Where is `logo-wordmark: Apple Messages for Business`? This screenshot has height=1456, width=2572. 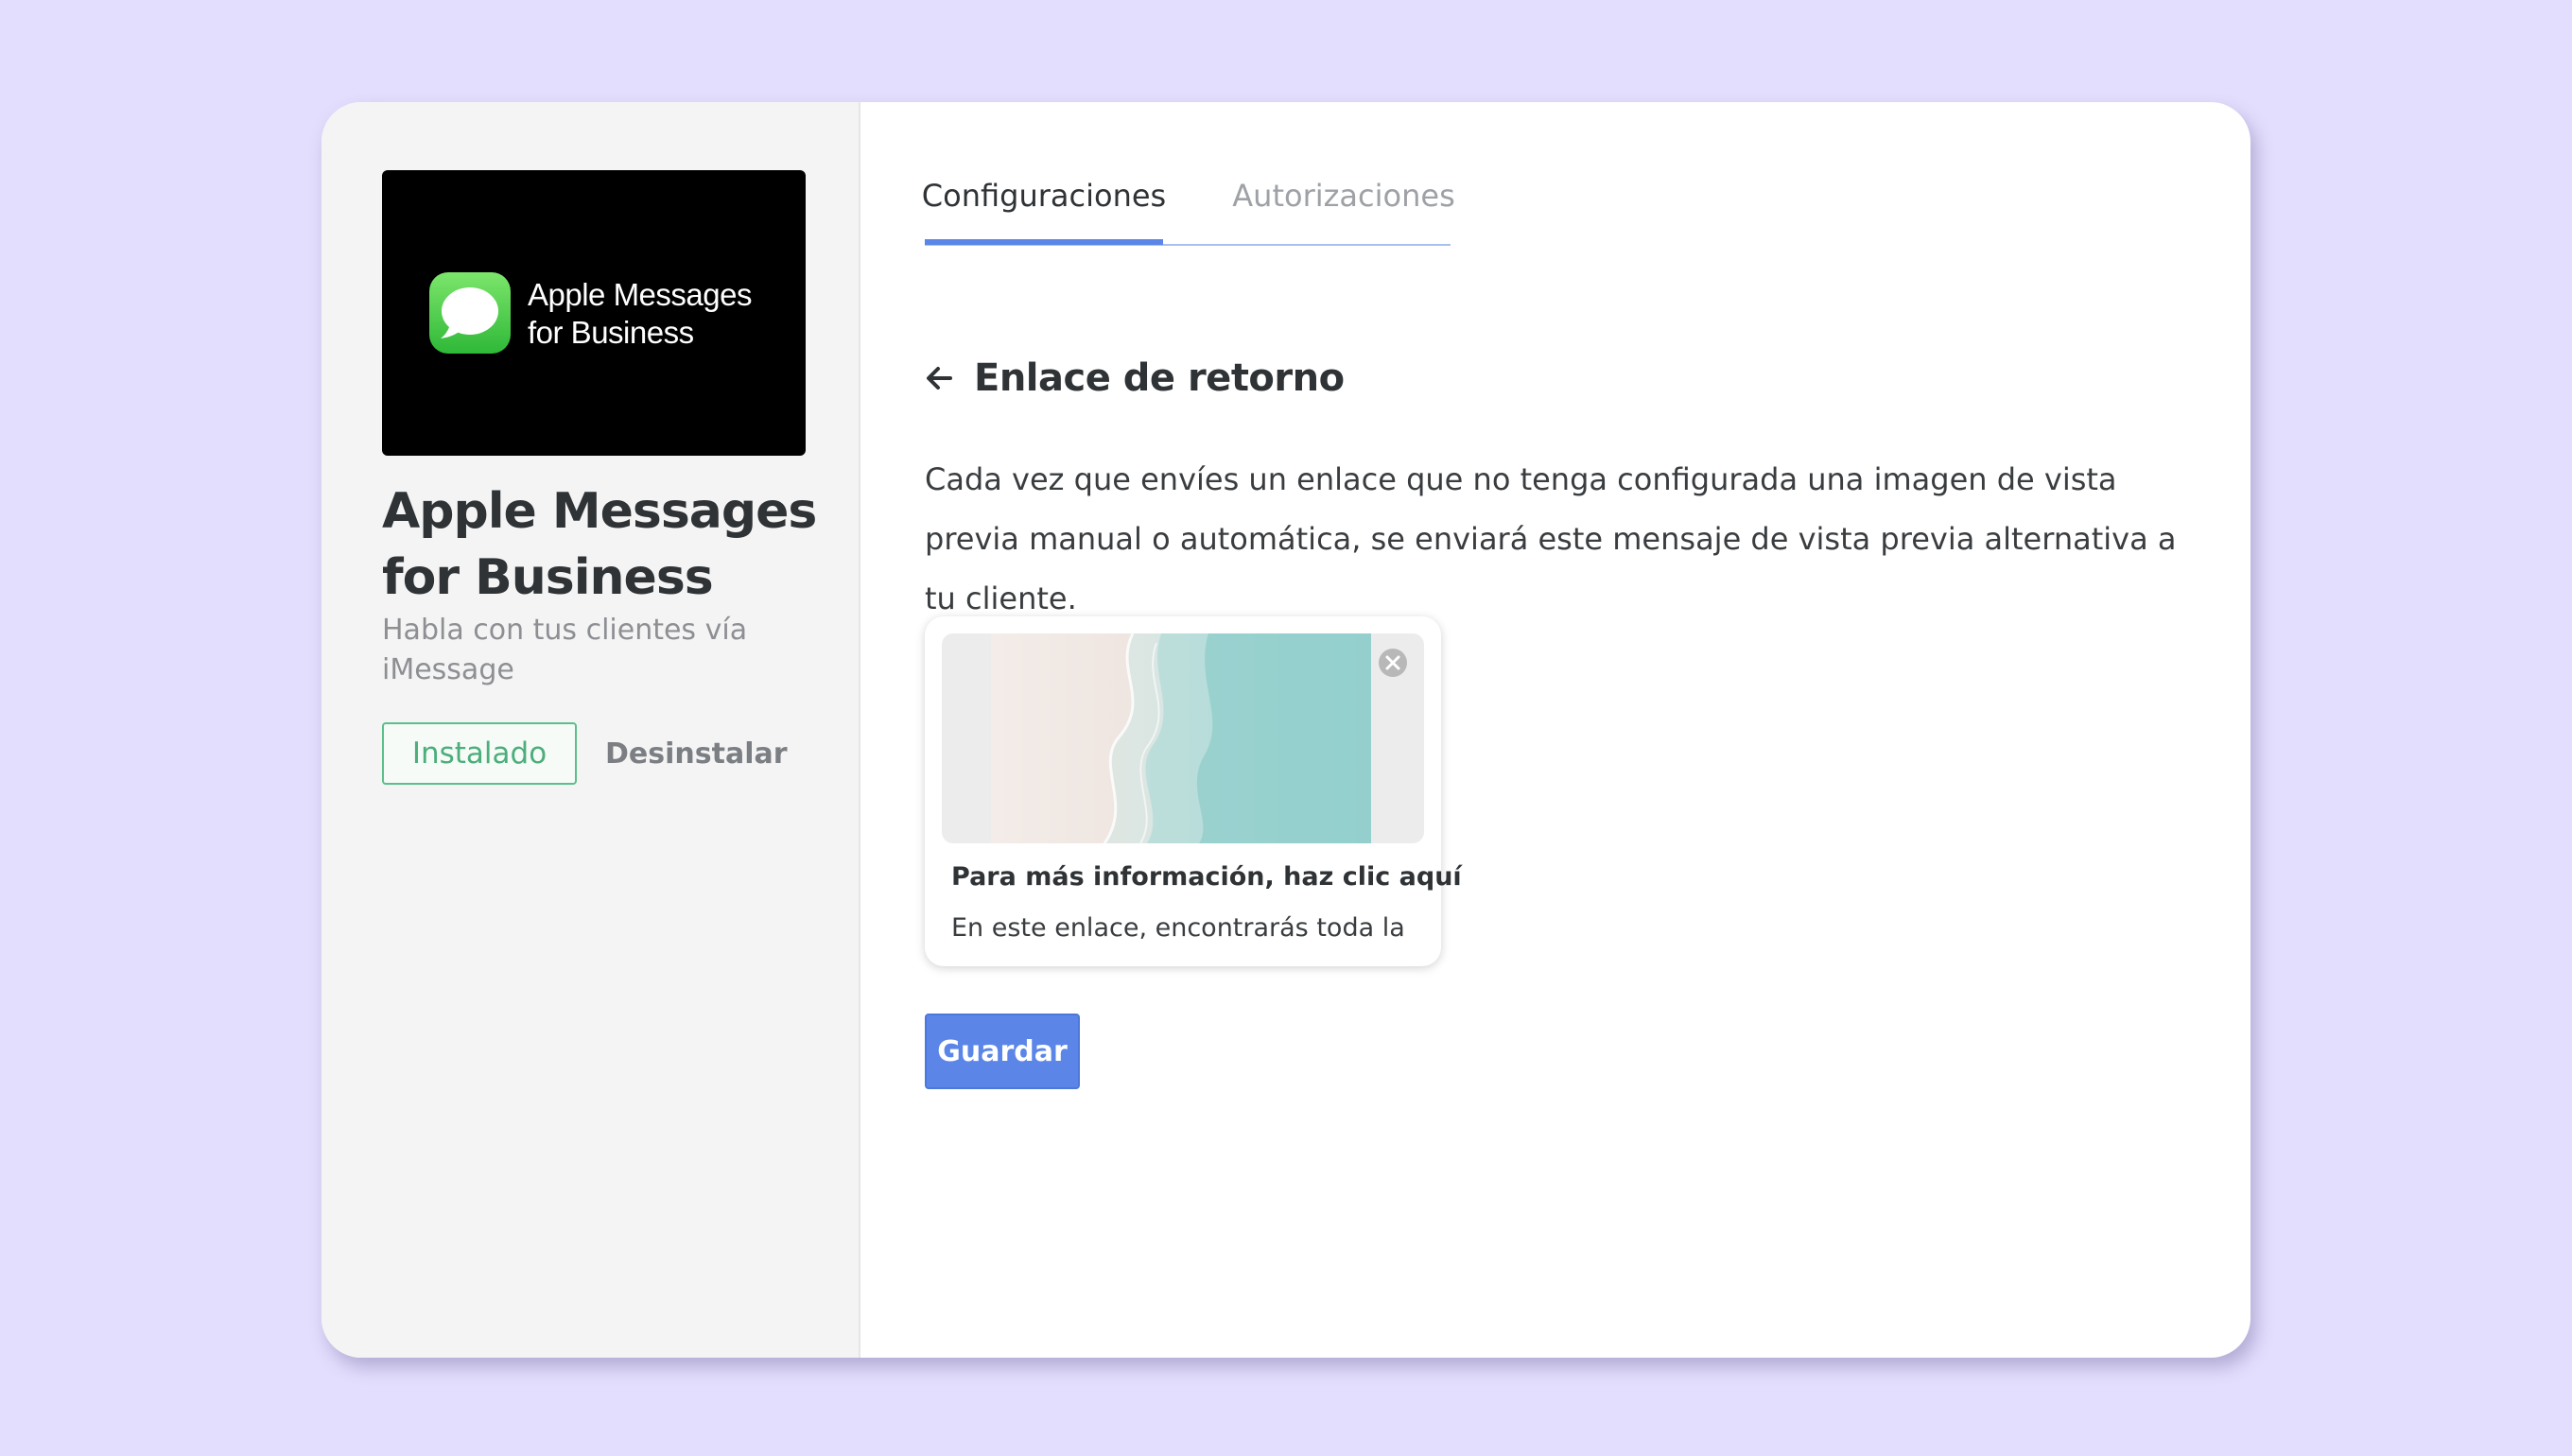
logo-wordmark: Apple Messages for Business is located at coordinates (640, 314).